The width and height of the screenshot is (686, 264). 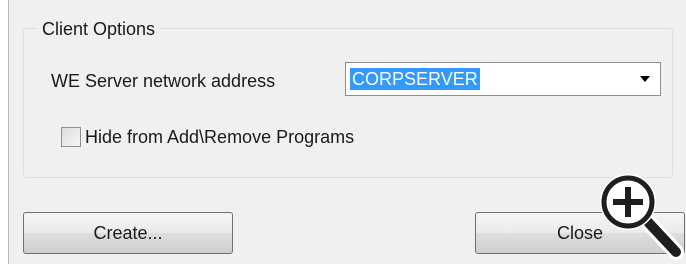 What do you see at coordinates (503, 79) in the screenshot?
I see `server-address-combobox: CORPSERVER` at bounding box center [503, 79].